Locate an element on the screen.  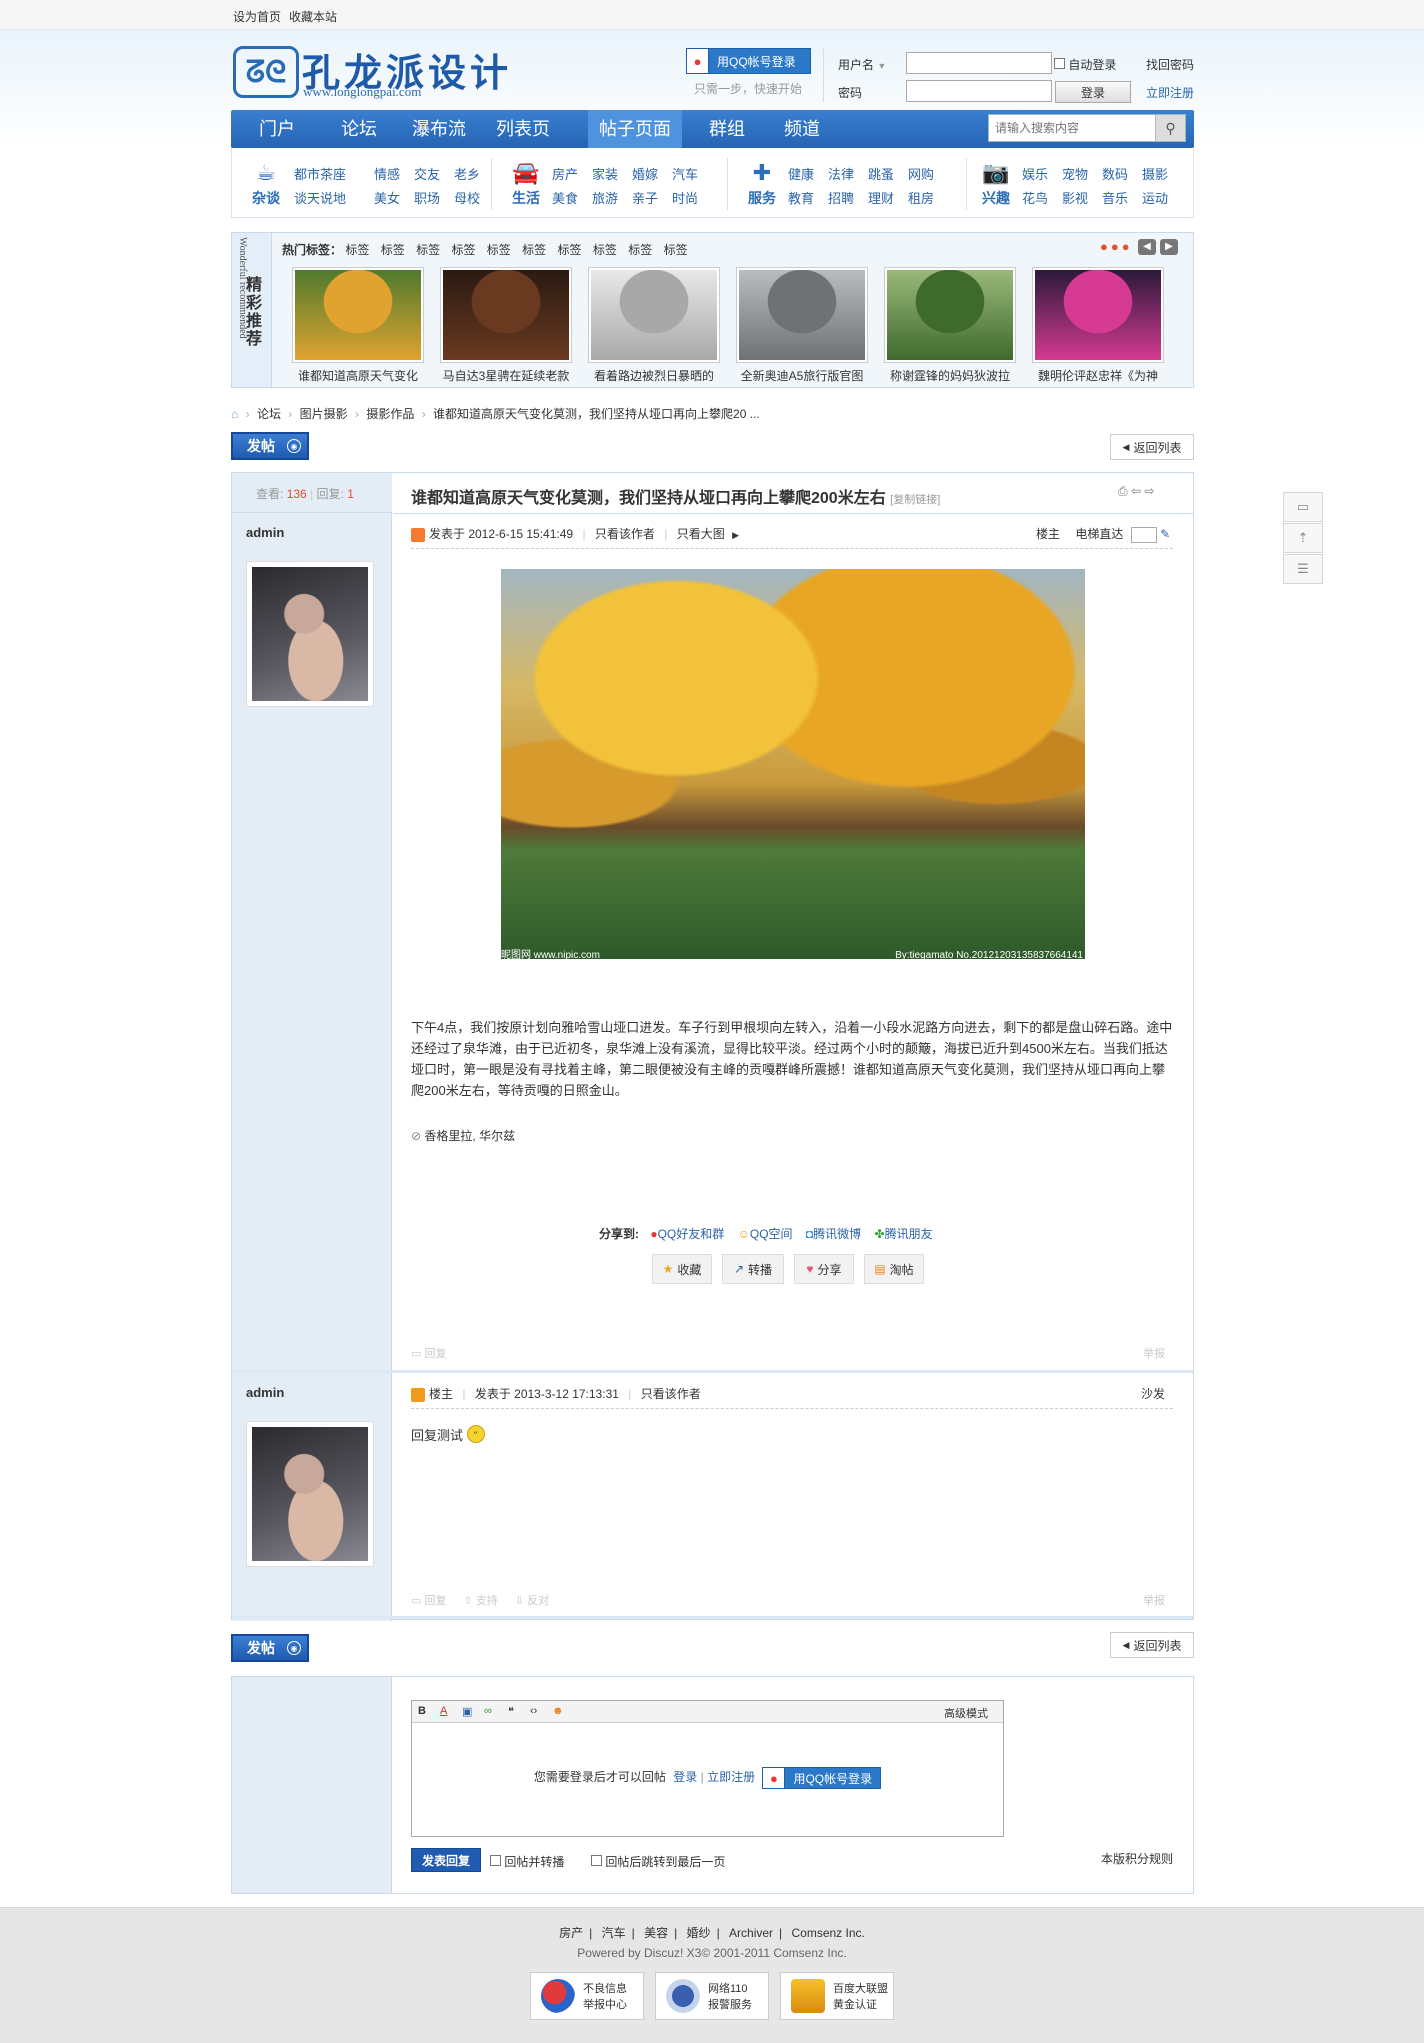
category-link: 谈天说地 is located at coordinates (320, 197).